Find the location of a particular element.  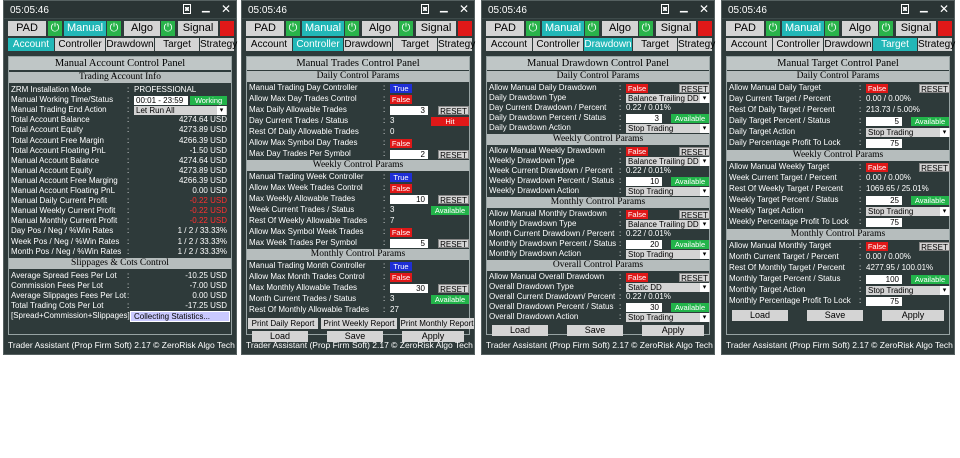

print-weekly-report-button: Print Weekly Report is located at coordinates (359, 323).